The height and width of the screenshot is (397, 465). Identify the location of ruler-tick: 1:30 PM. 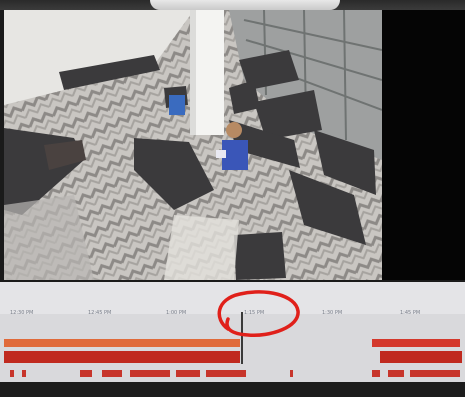
(332, 313).